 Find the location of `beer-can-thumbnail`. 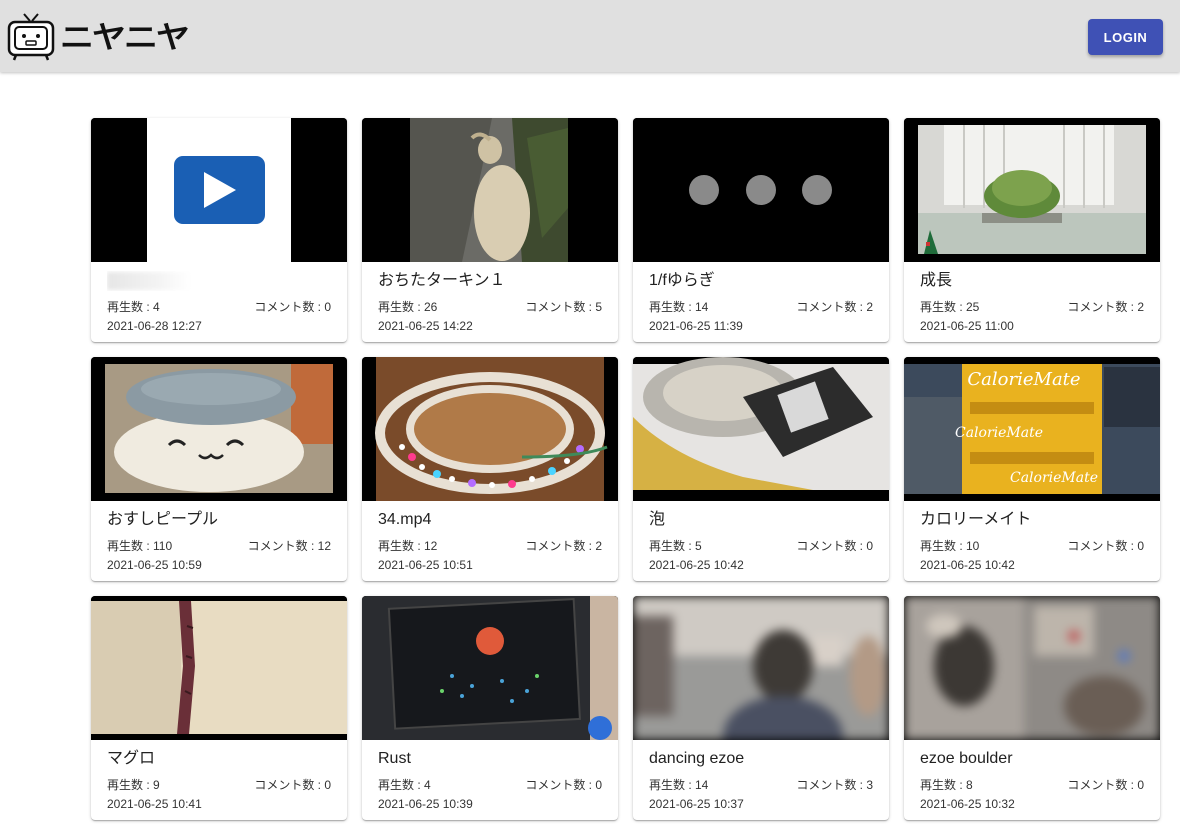

beer-can-thumbnail is located at coordinates (761, 429).